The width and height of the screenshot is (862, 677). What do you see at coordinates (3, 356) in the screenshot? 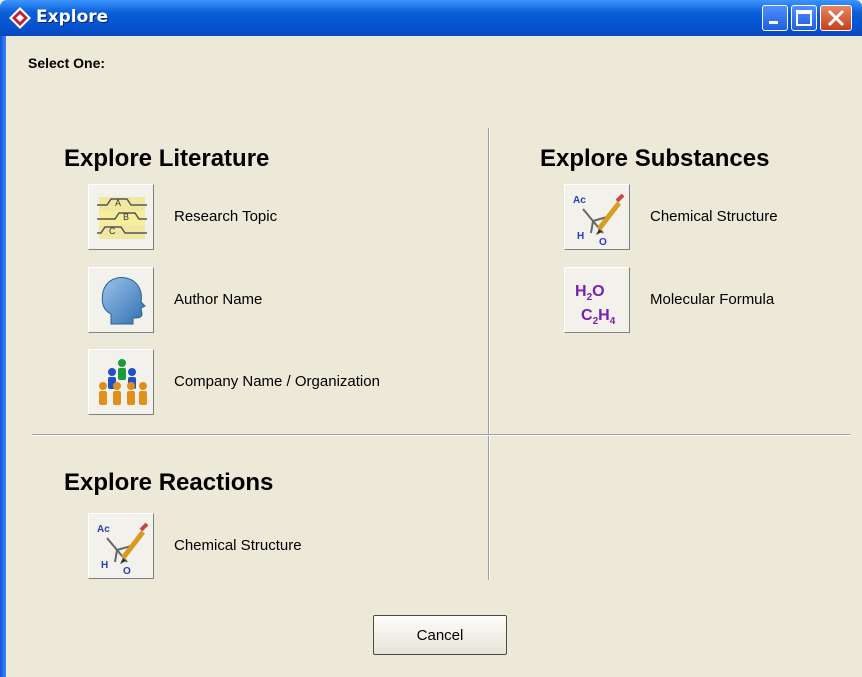
I see `window-frame` at bounding box center [3, 356].